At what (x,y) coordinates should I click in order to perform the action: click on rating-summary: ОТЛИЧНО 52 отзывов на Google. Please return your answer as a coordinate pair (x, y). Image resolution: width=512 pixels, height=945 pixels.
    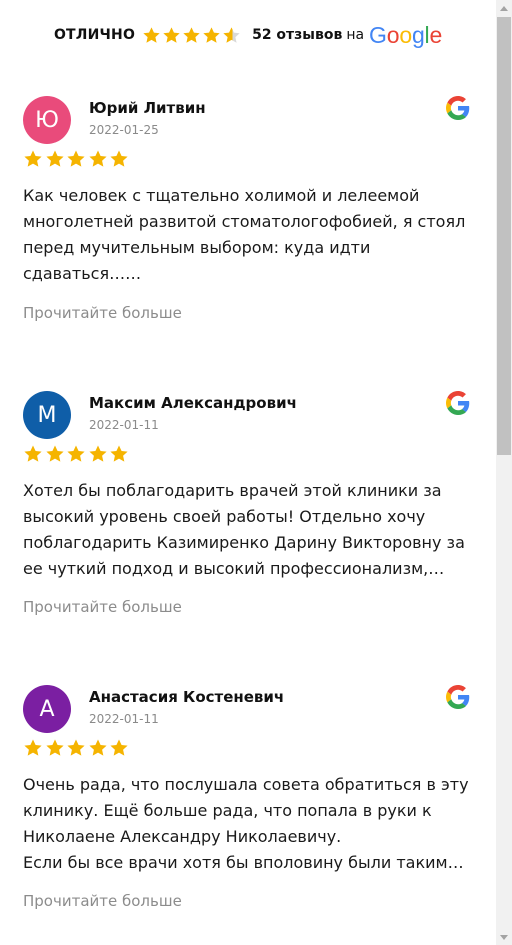
    Looking at the image, I should click on (248, 35).